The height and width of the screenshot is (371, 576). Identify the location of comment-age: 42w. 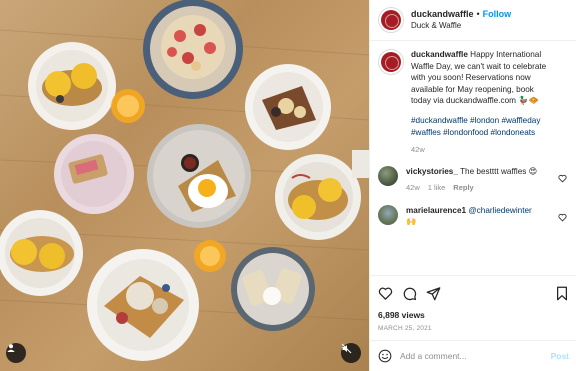
(413, 187).